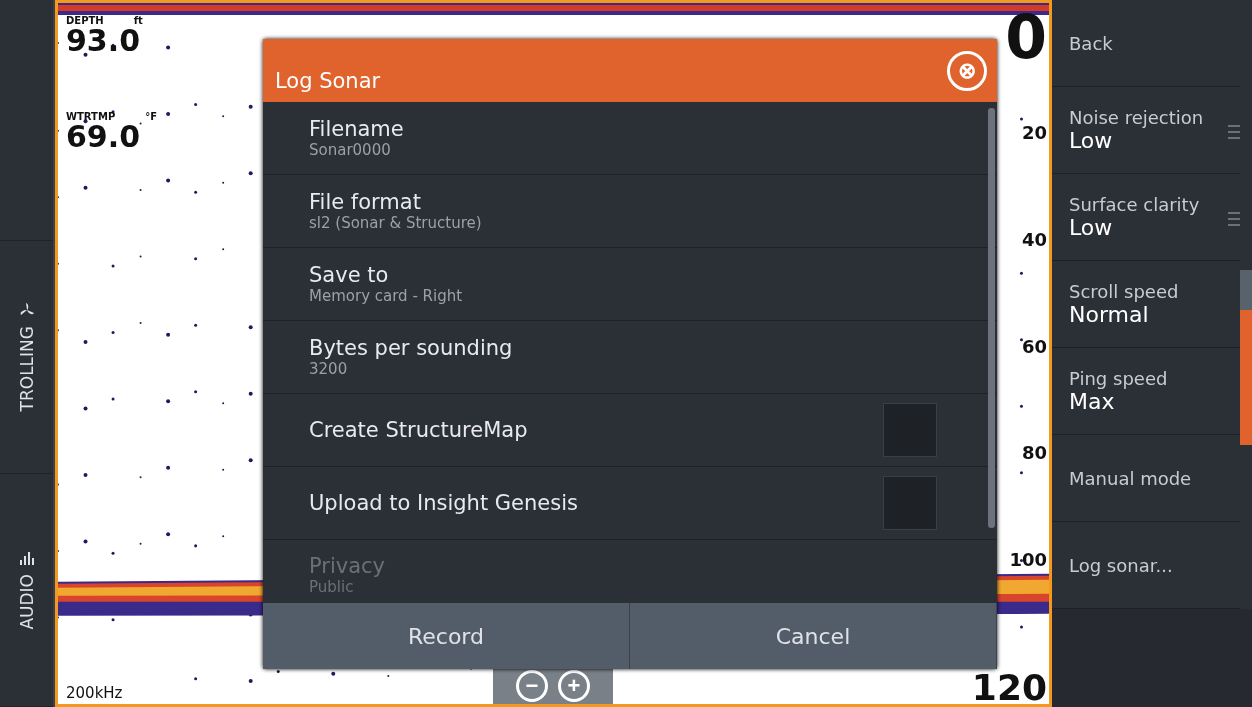  I want to click on menu-item-label: Back, so click(1091, 43).